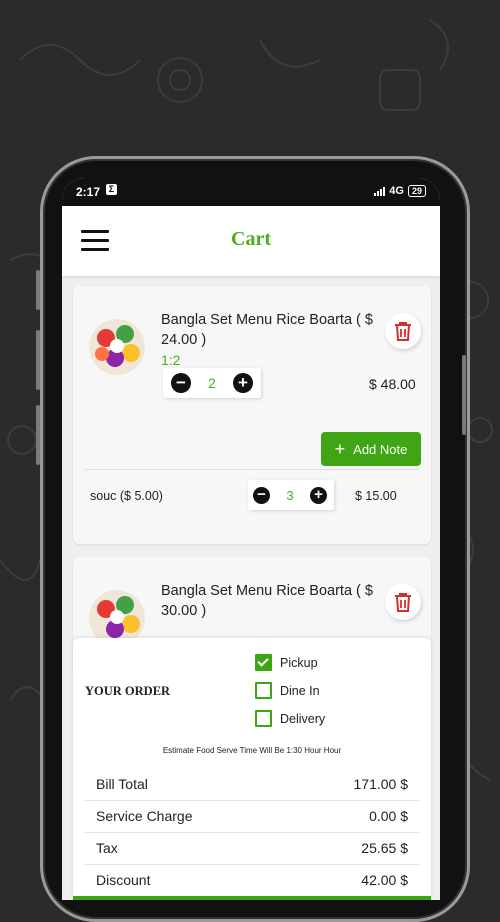 Image resolution: width=500 pixels, height=922 pixels. What do you see at coordinates (252, 898) in the screenshot?
I see `checkout-bar` at bounding box center [252, 898].